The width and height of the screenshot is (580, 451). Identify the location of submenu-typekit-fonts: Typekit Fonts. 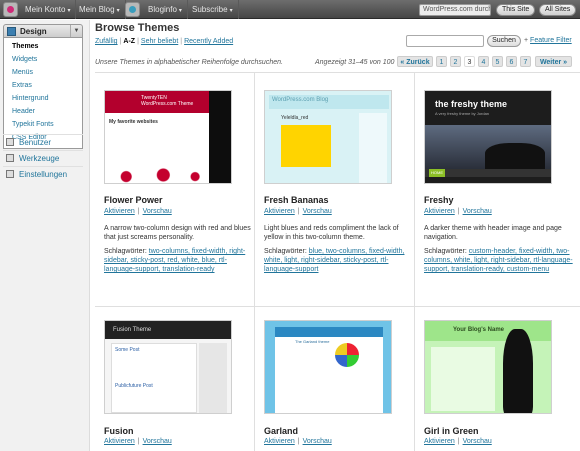
(33, 125).